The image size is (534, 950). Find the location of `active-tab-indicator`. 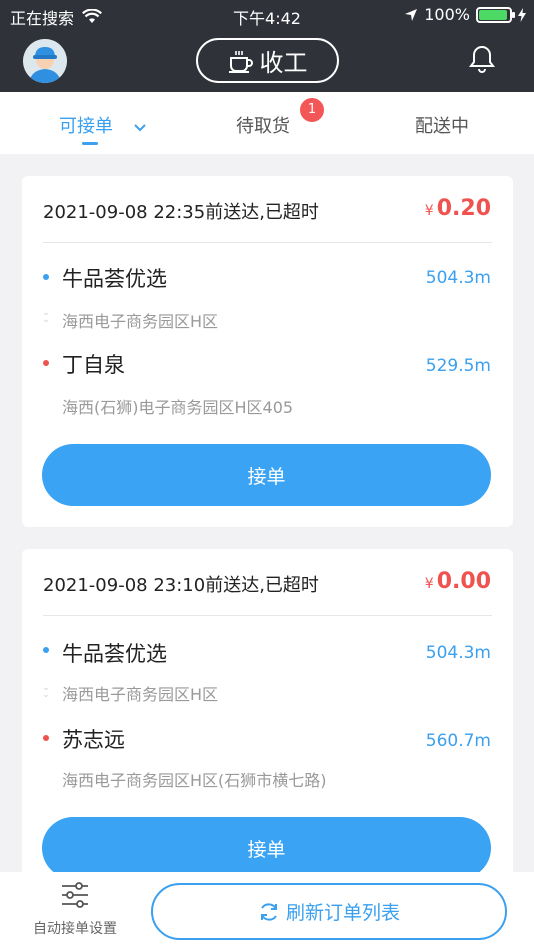

active-tab-indicator is located at coordinates (90, 143).